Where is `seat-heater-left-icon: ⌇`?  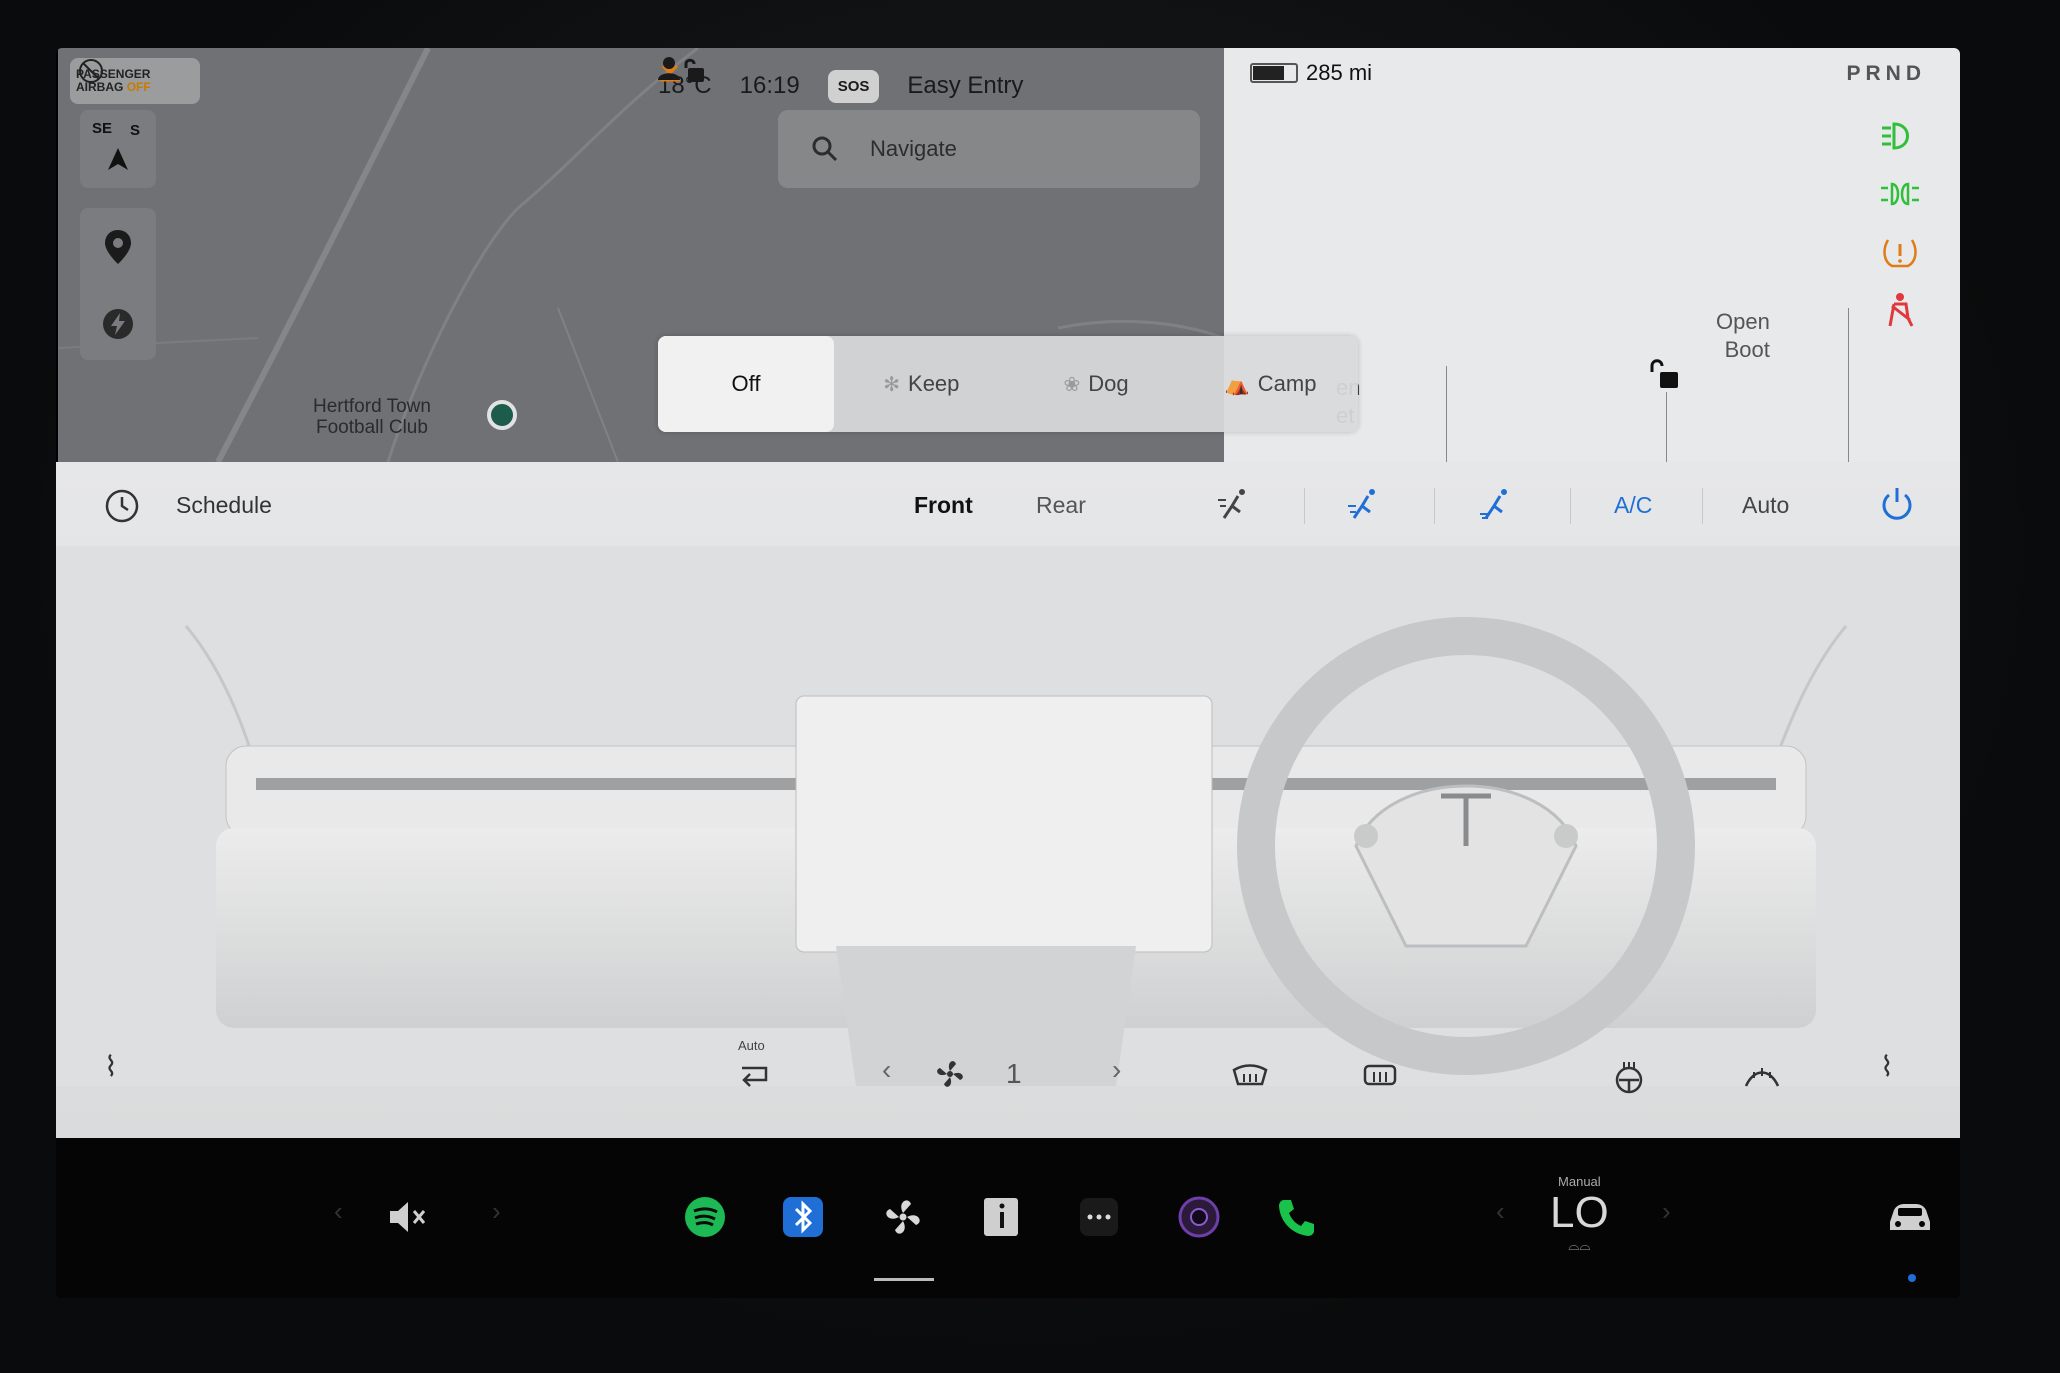
seat-heater-left-icon: ⌇ is located at coordinates (111, 1066).